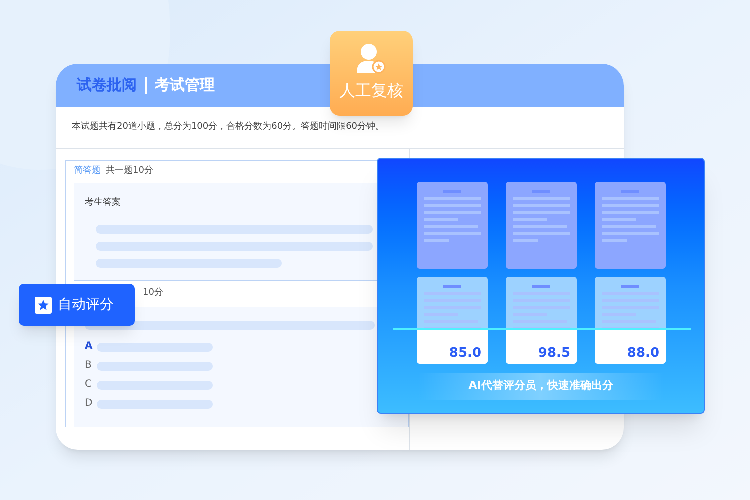  Describe the element at coordinates (643, 353) in the screenshot. I see `score-value: 88.0` at that location.